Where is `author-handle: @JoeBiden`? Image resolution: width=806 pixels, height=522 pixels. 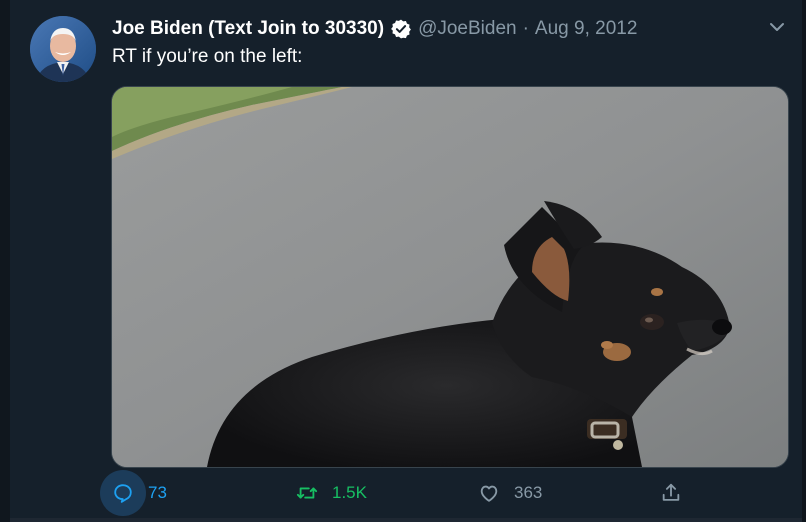
author-handle: @JoeBiden is located at coordinates (467, 29).